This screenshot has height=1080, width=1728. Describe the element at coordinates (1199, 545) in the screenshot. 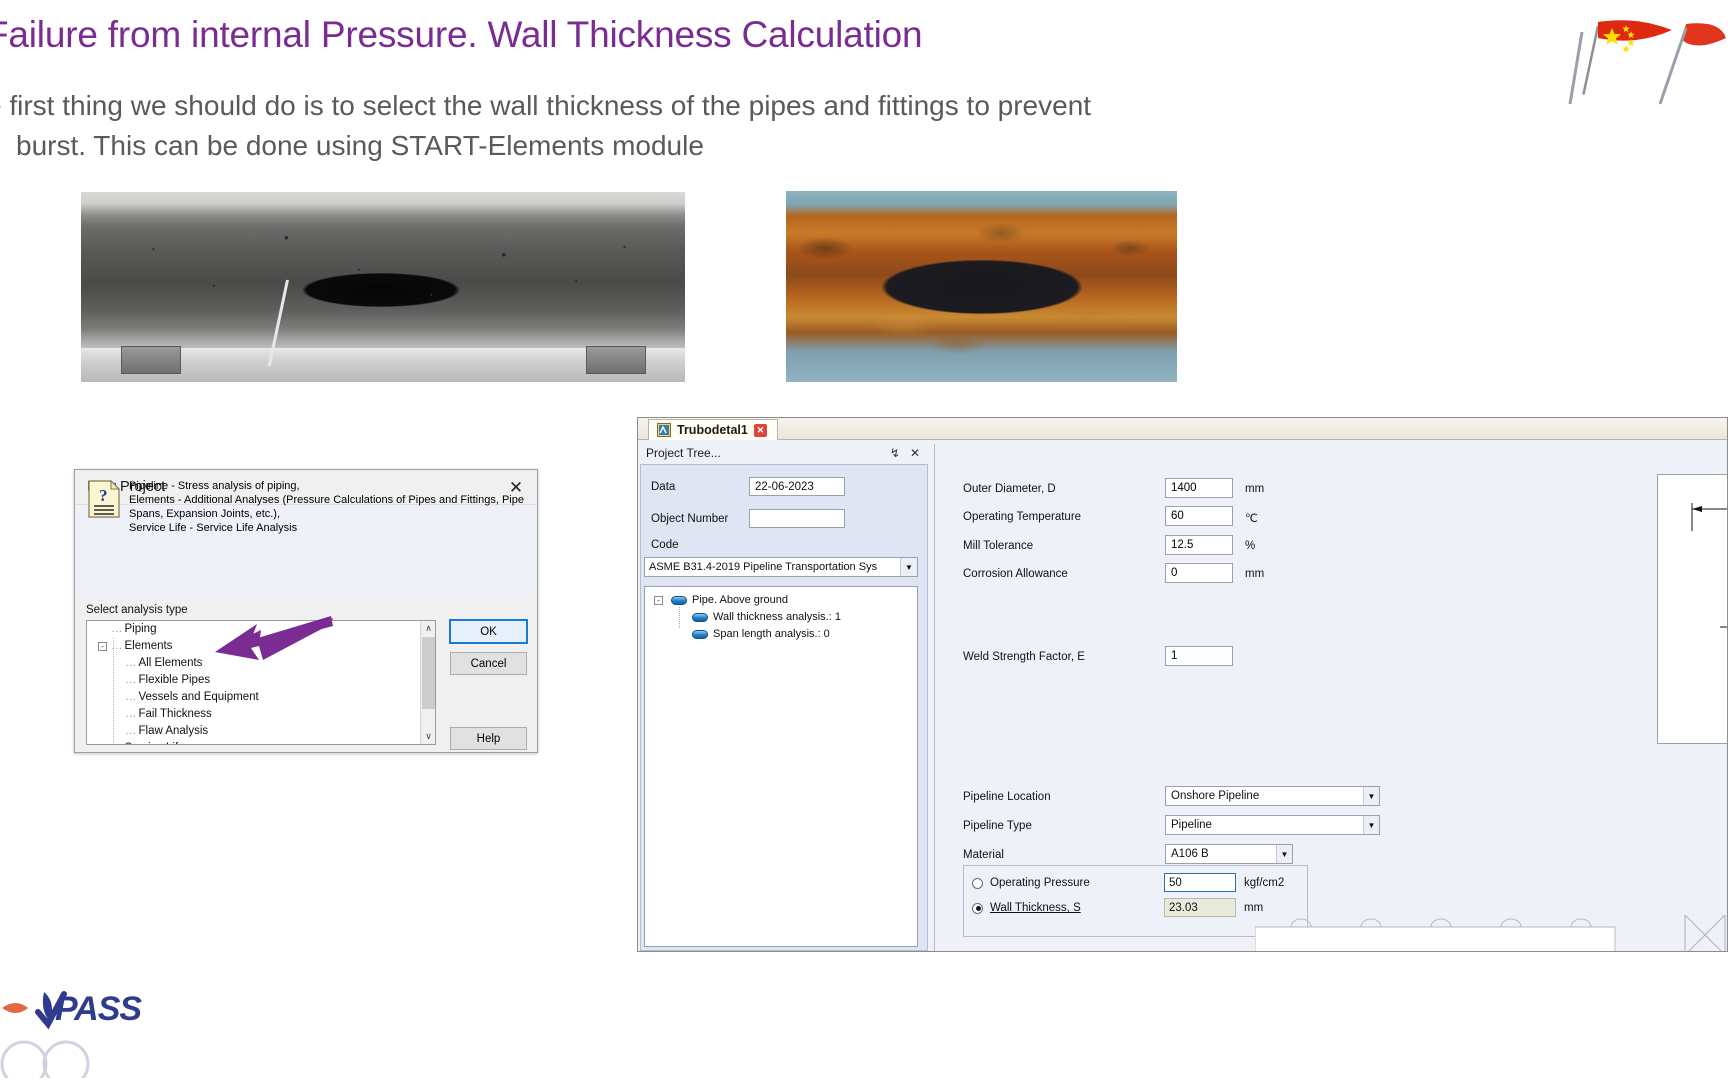

I see `mill-tolerance-input: 12.5` at that location.